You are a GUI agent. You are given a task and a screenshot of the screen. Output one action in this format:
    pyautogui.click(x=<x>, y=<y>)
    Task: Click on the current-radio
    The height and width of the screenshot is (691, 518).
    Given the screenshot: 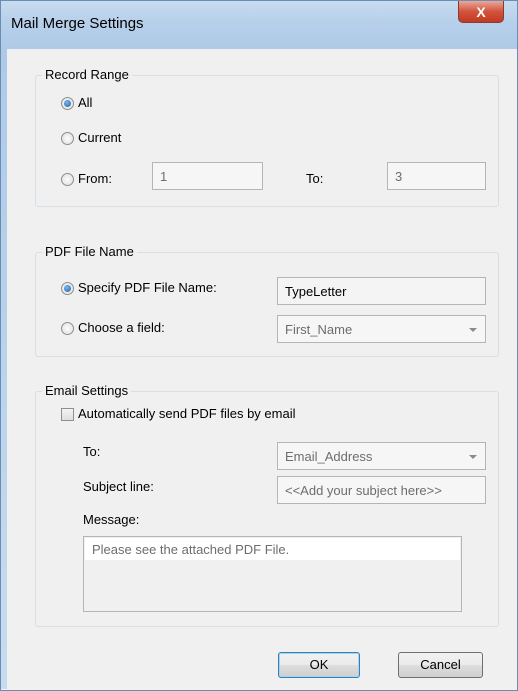 What is the action you would take?
    pyautogui.click(x=67, y=138)
    